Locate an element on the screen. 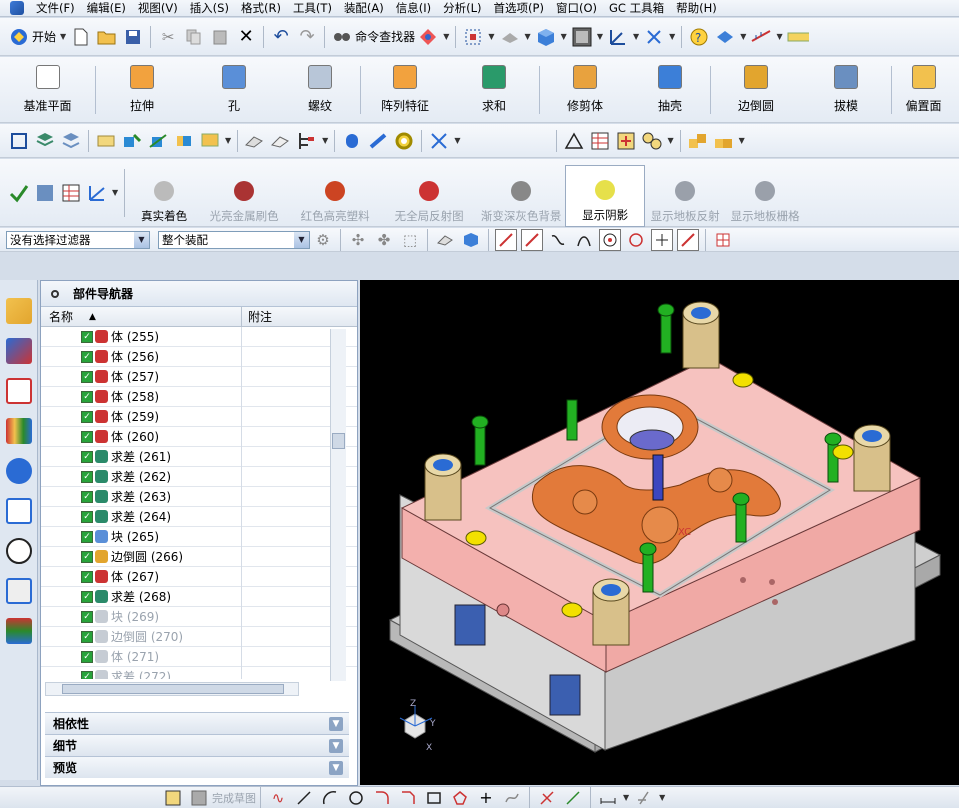 The width and height of the screenshot is (959, 808). tree-row: ✓ 体 (258) is located at coordinates (199, 396).